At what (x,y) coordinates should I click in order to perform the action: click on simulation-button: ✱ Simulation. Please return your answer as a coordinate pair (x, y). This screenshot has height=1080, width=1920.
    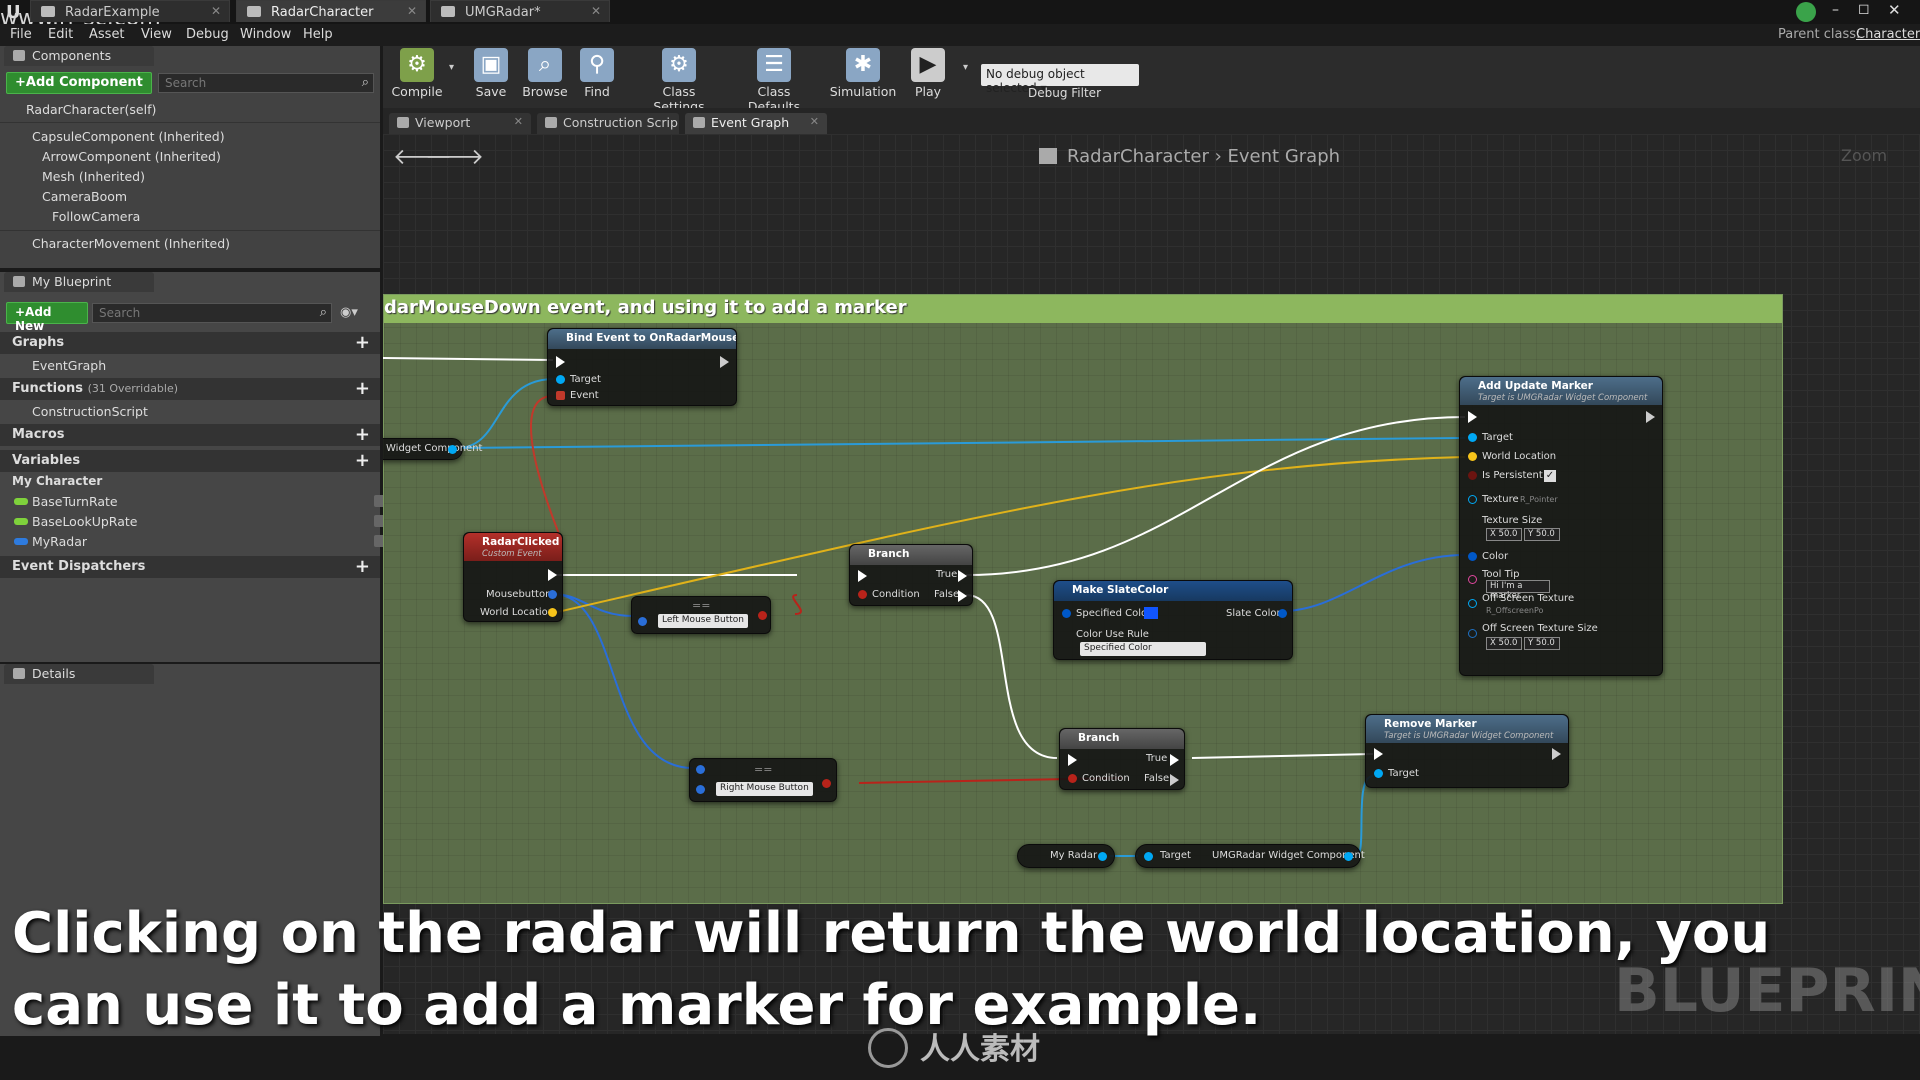
    Looking at the image, I should click on (863, 77).